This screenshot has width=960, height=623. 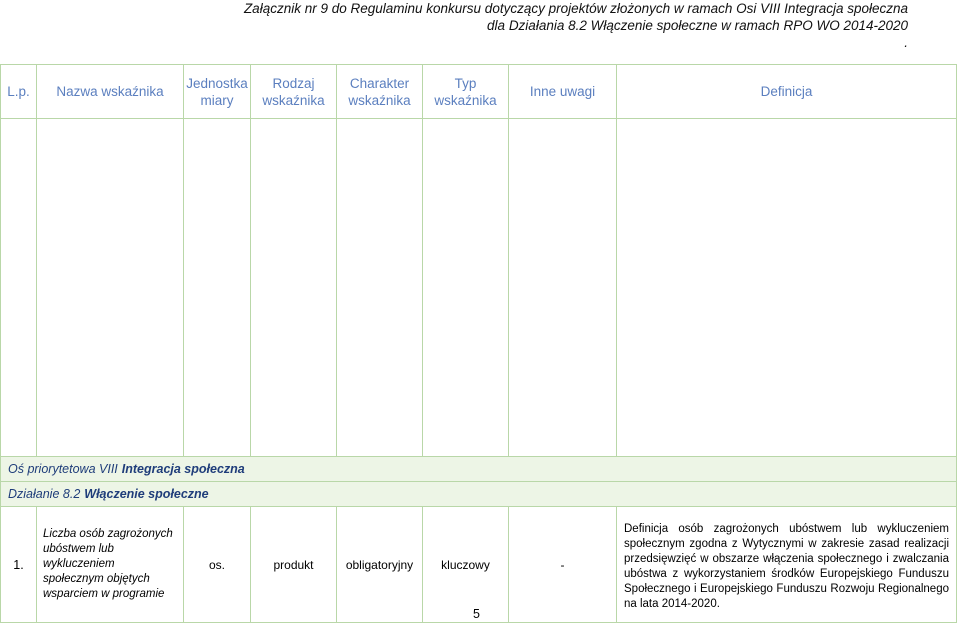 I want to click on axis-name: Integracja społeczna, so click(x=183, y=469).